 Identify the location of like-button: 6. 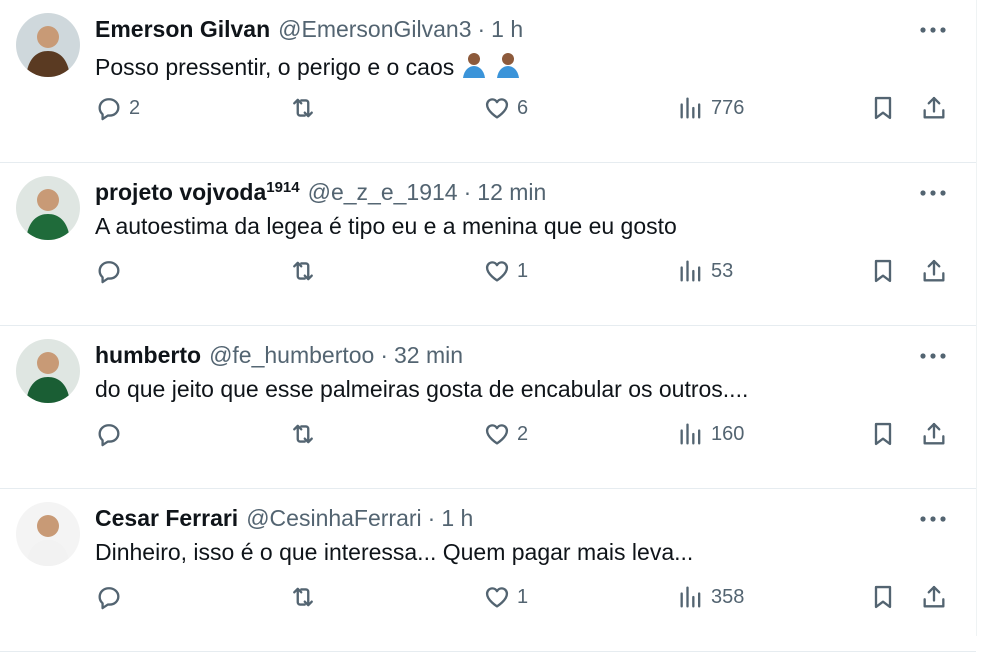
(505, 108).